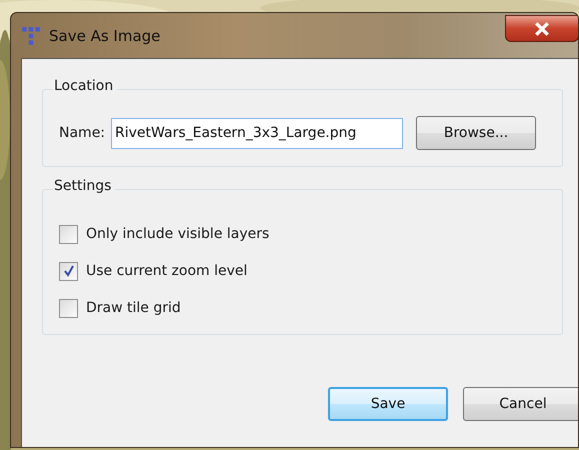  Describe the element at coordinates (167, 271) in the screenshot. I see `checkbox-label: Use current zoom level` at that location.